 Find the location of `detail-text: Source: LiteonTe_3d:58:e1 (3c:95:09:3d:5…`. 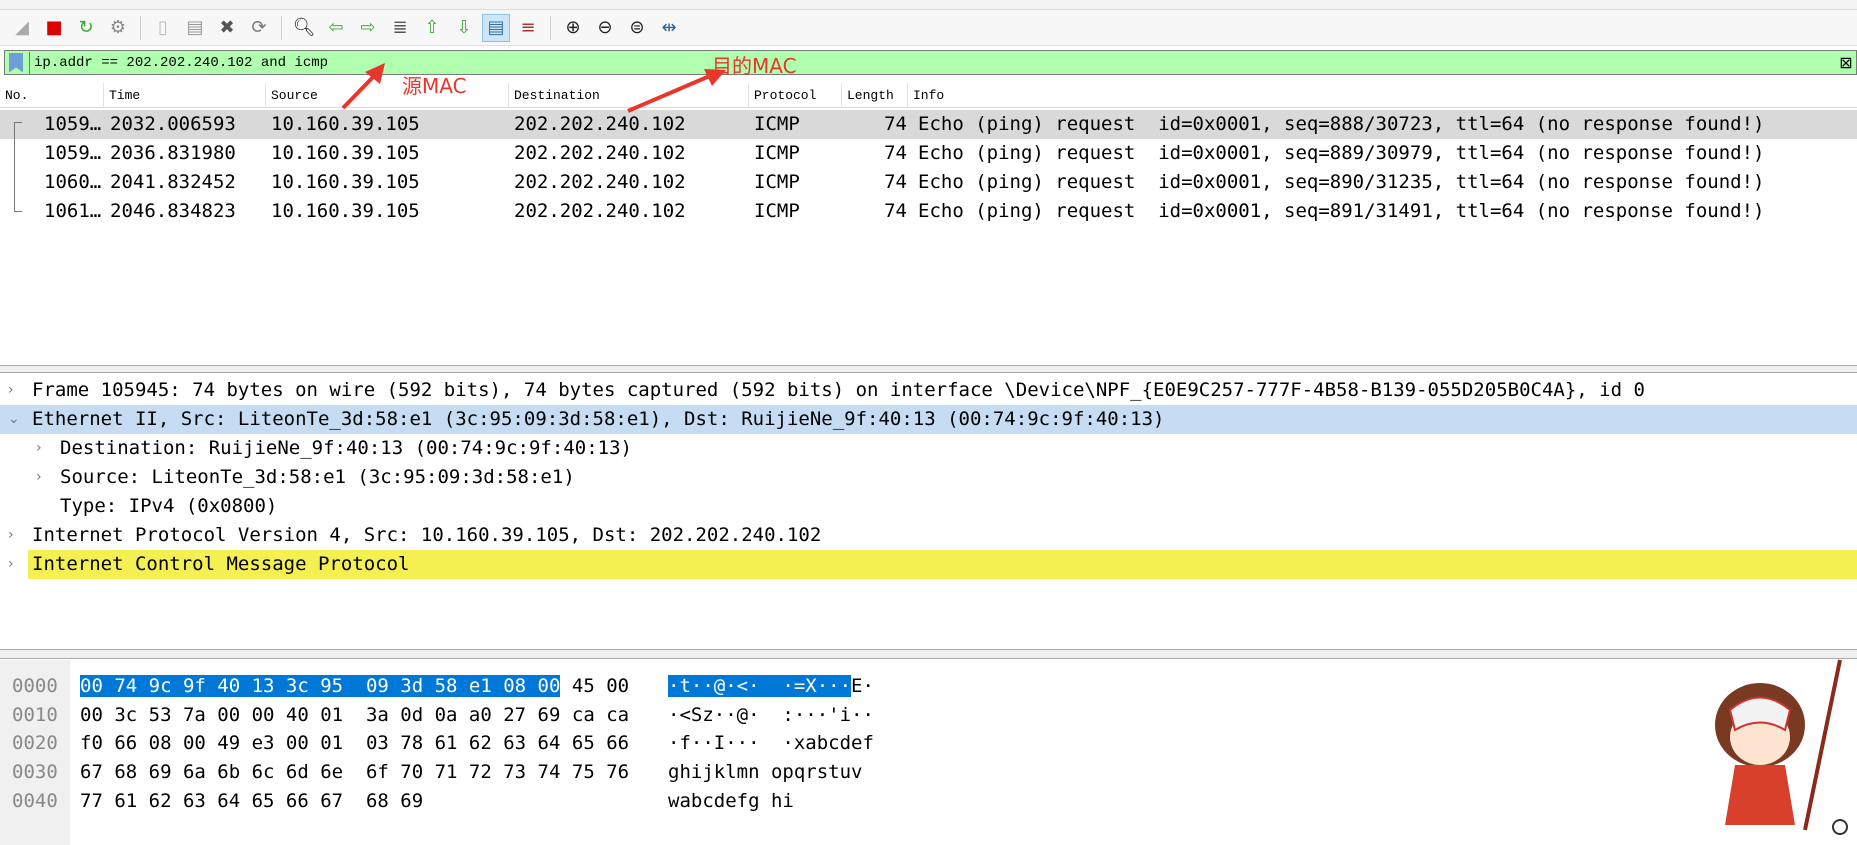

detail-text: Source: LiteonTe_3d:58:e1 (3c:95:09:3d:5… is located at coordinates (317, 477).